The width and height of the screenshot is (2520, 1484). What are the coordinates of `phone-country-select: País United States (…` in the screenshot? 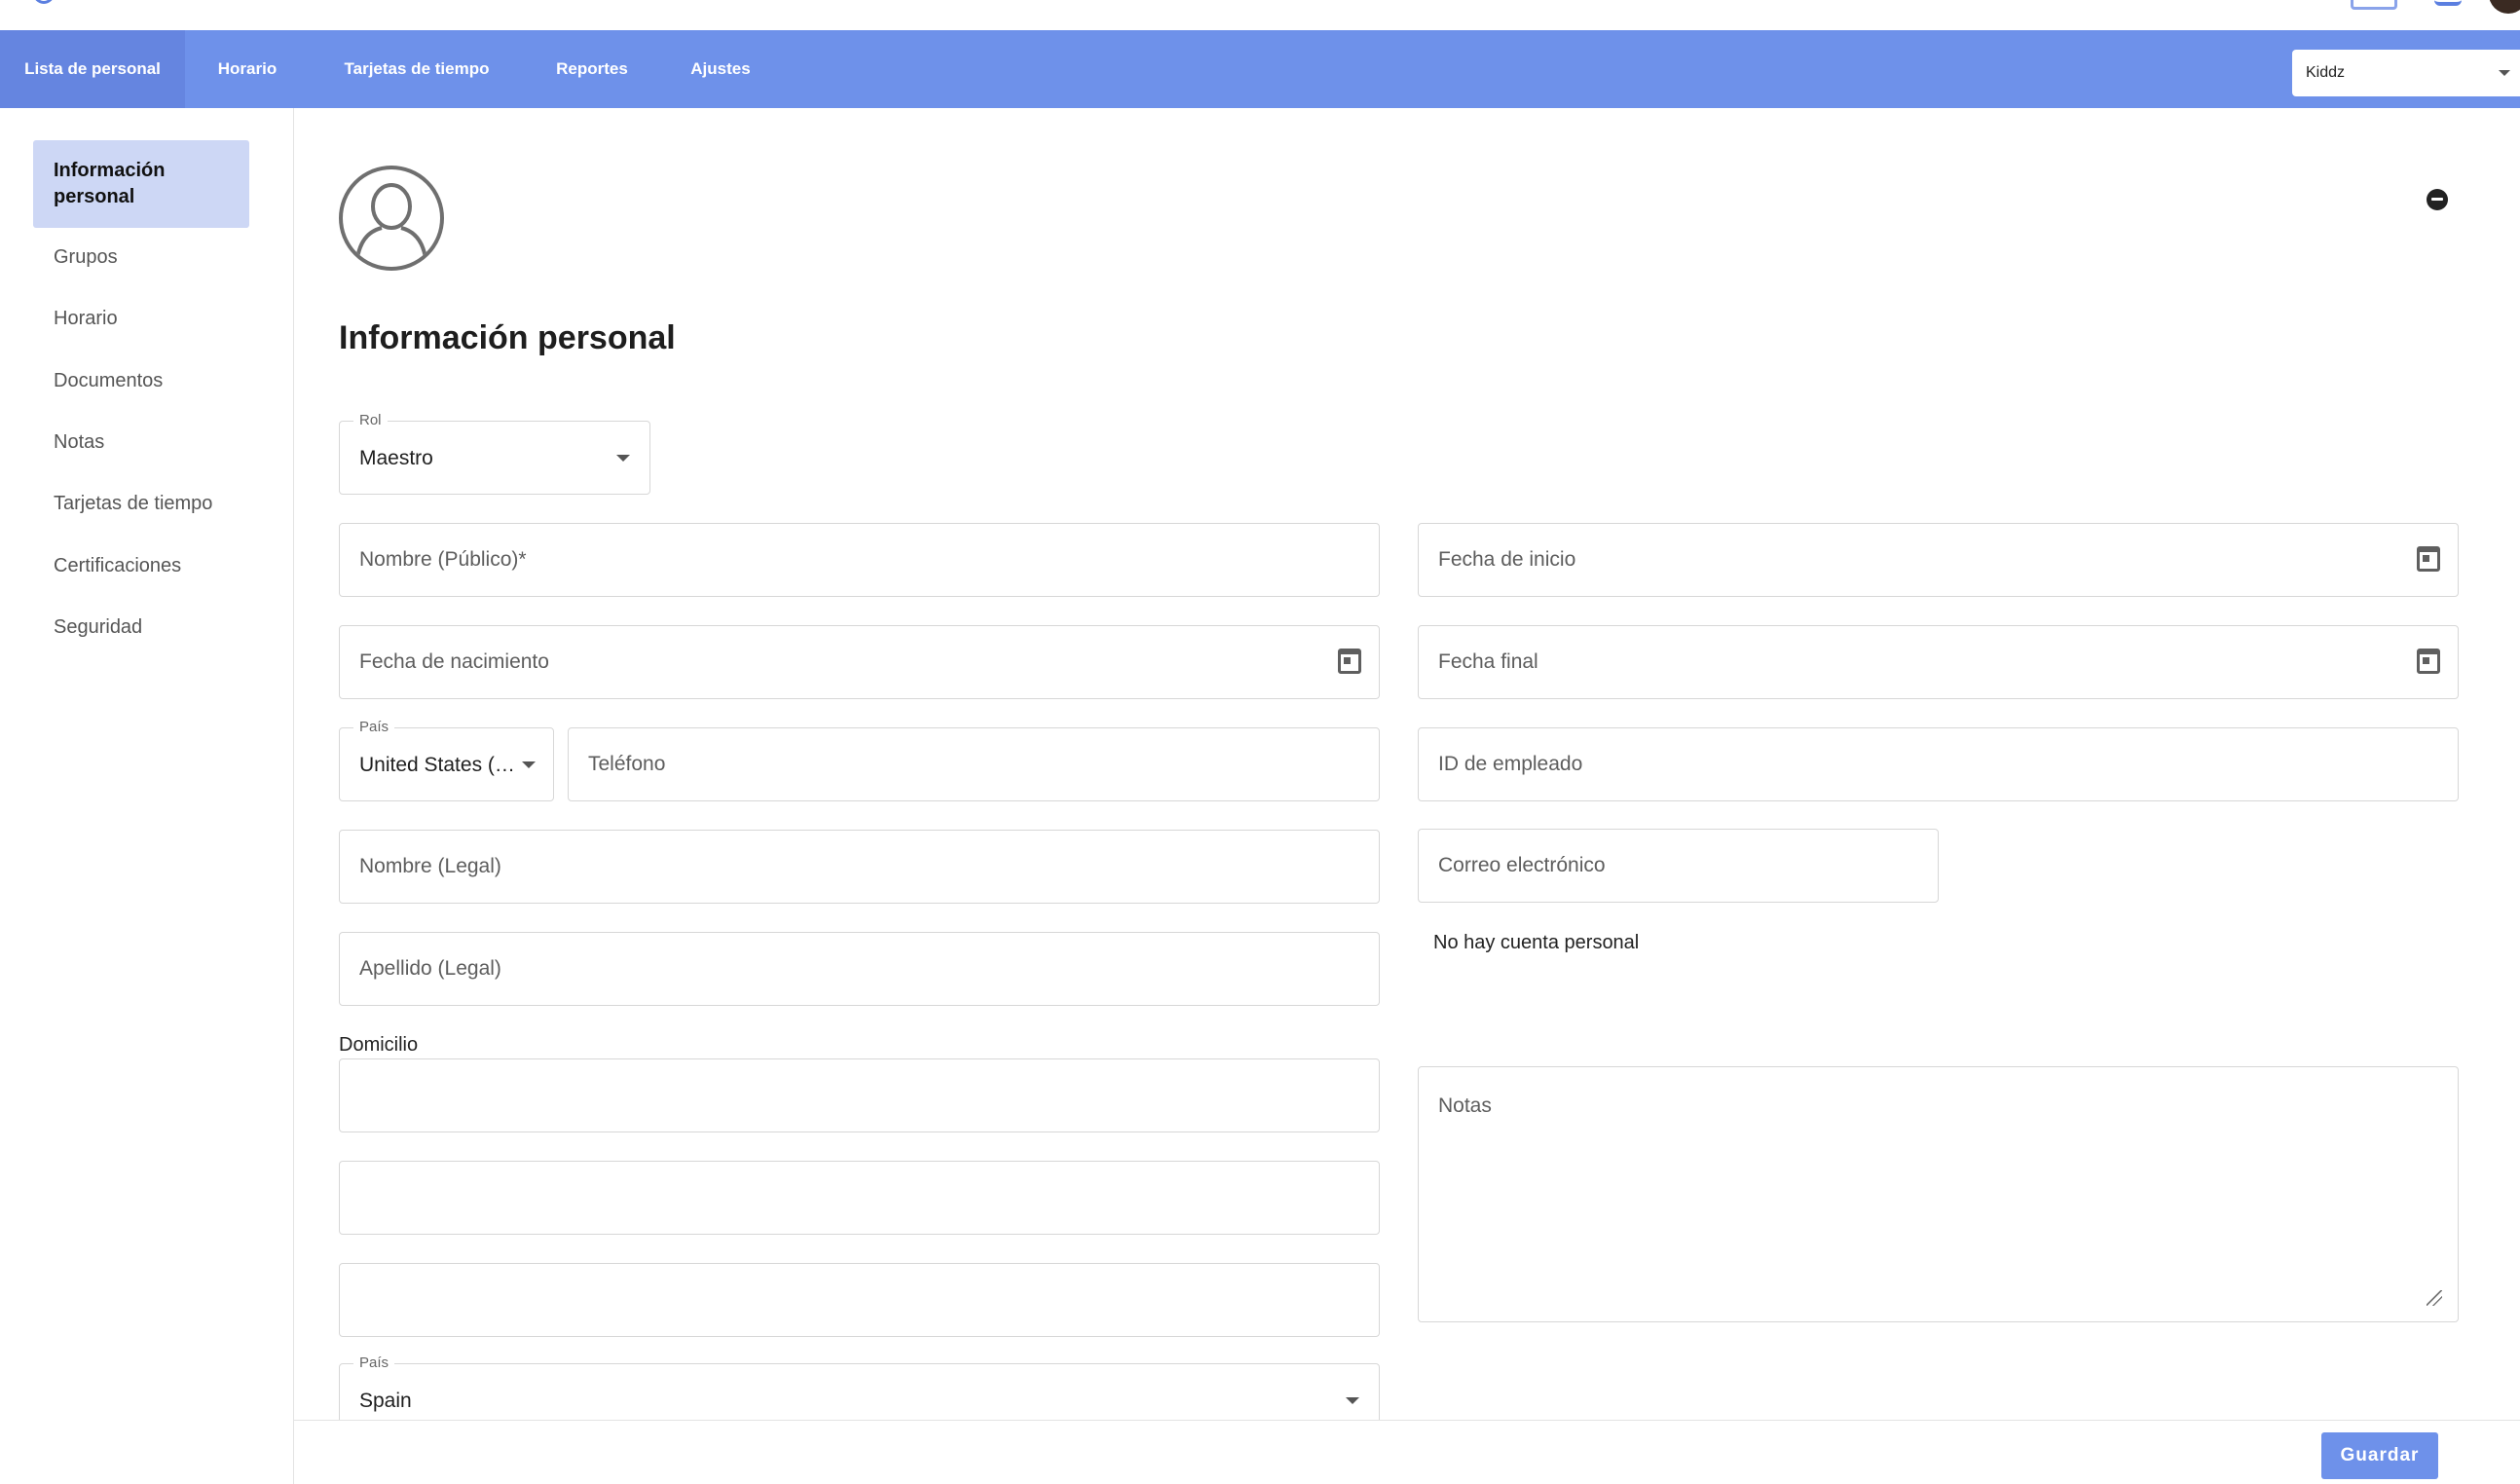 It's located at (446, 760).